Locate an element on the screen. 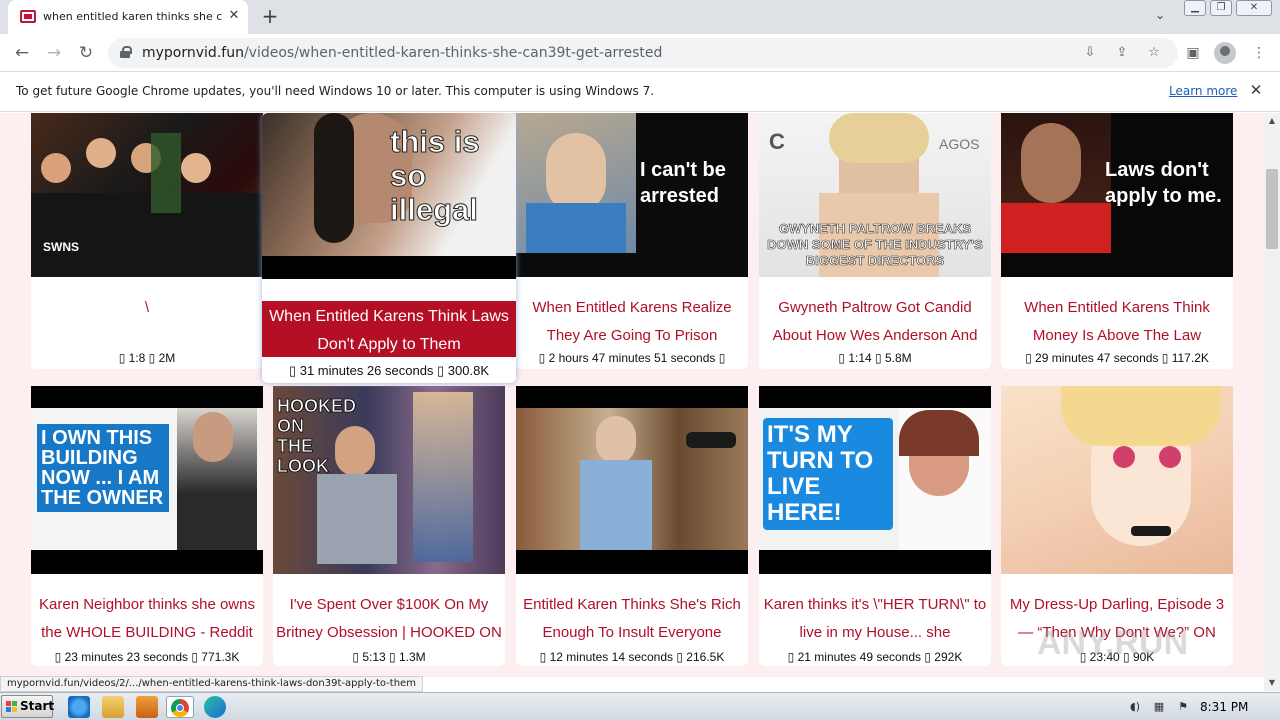 The image size is (1280, 720). video-meta: ▯ 23 minutes 23 seconds ▯ 771.3K is located at coordinates (147, 657).